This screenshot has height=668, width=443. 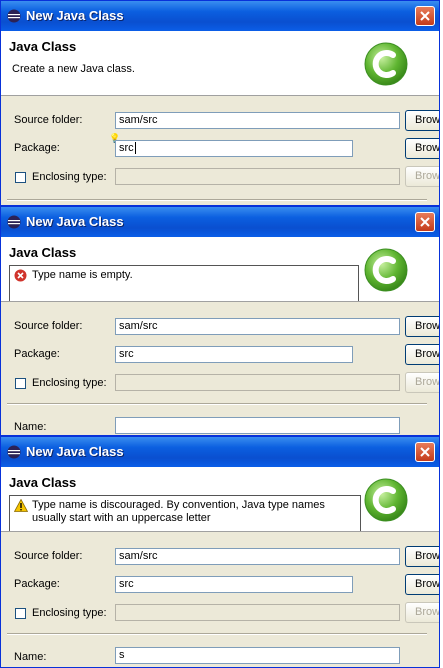 What do you see at coordinates (257, 655) in the screenshot?
I see `name-input: s` at bounding box center [257, 655].